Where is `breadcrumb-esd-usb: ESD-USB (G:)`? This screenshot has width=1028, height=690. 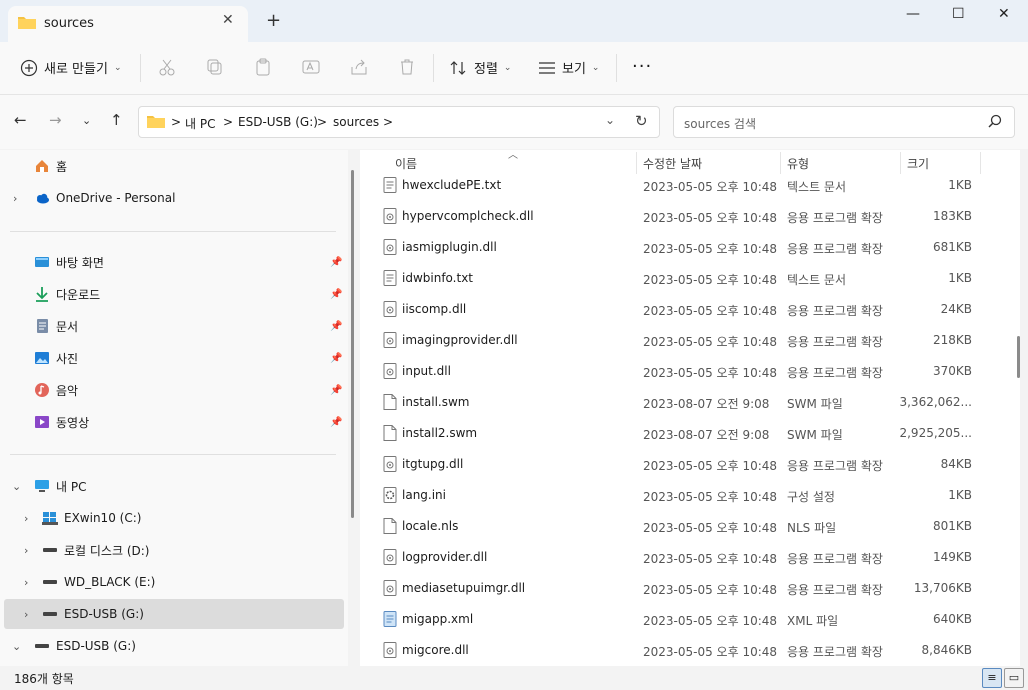 breadcrumb-esd-usb: ESD-USB (G:) is located at coordinates (278, 122).